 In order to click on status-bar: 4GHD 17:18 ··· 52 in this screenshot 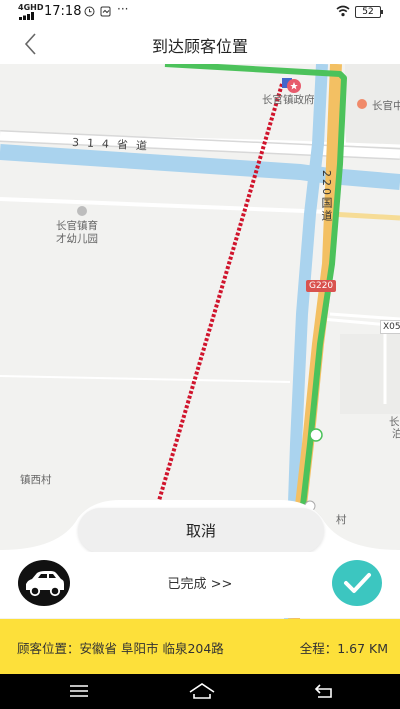, I will do `click(200, 12)`.